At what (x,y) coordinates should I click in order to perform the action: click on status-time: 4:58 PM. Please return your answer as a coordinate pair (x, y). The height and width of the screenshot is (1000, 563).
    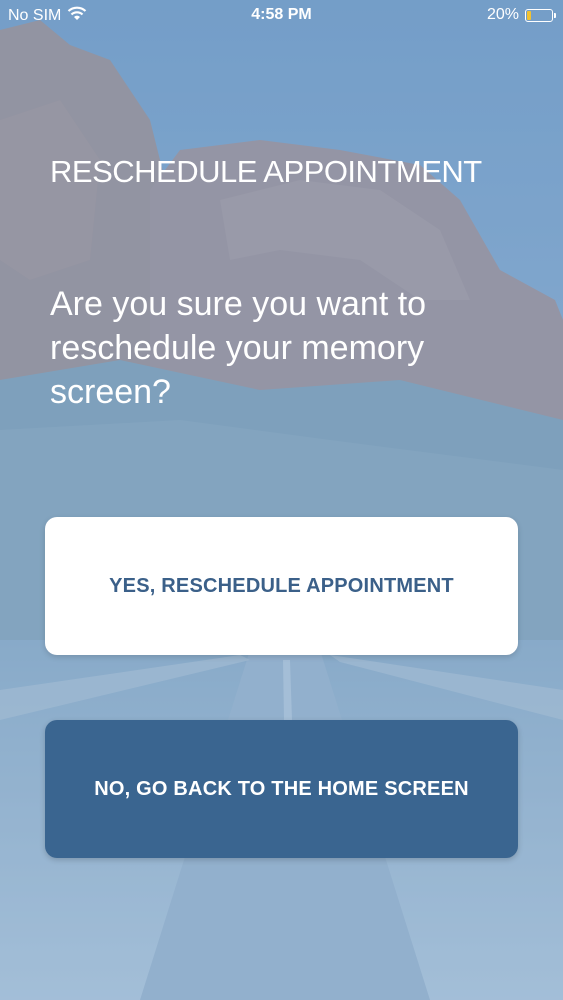
    Looking at the image, I should click on (281, 14).